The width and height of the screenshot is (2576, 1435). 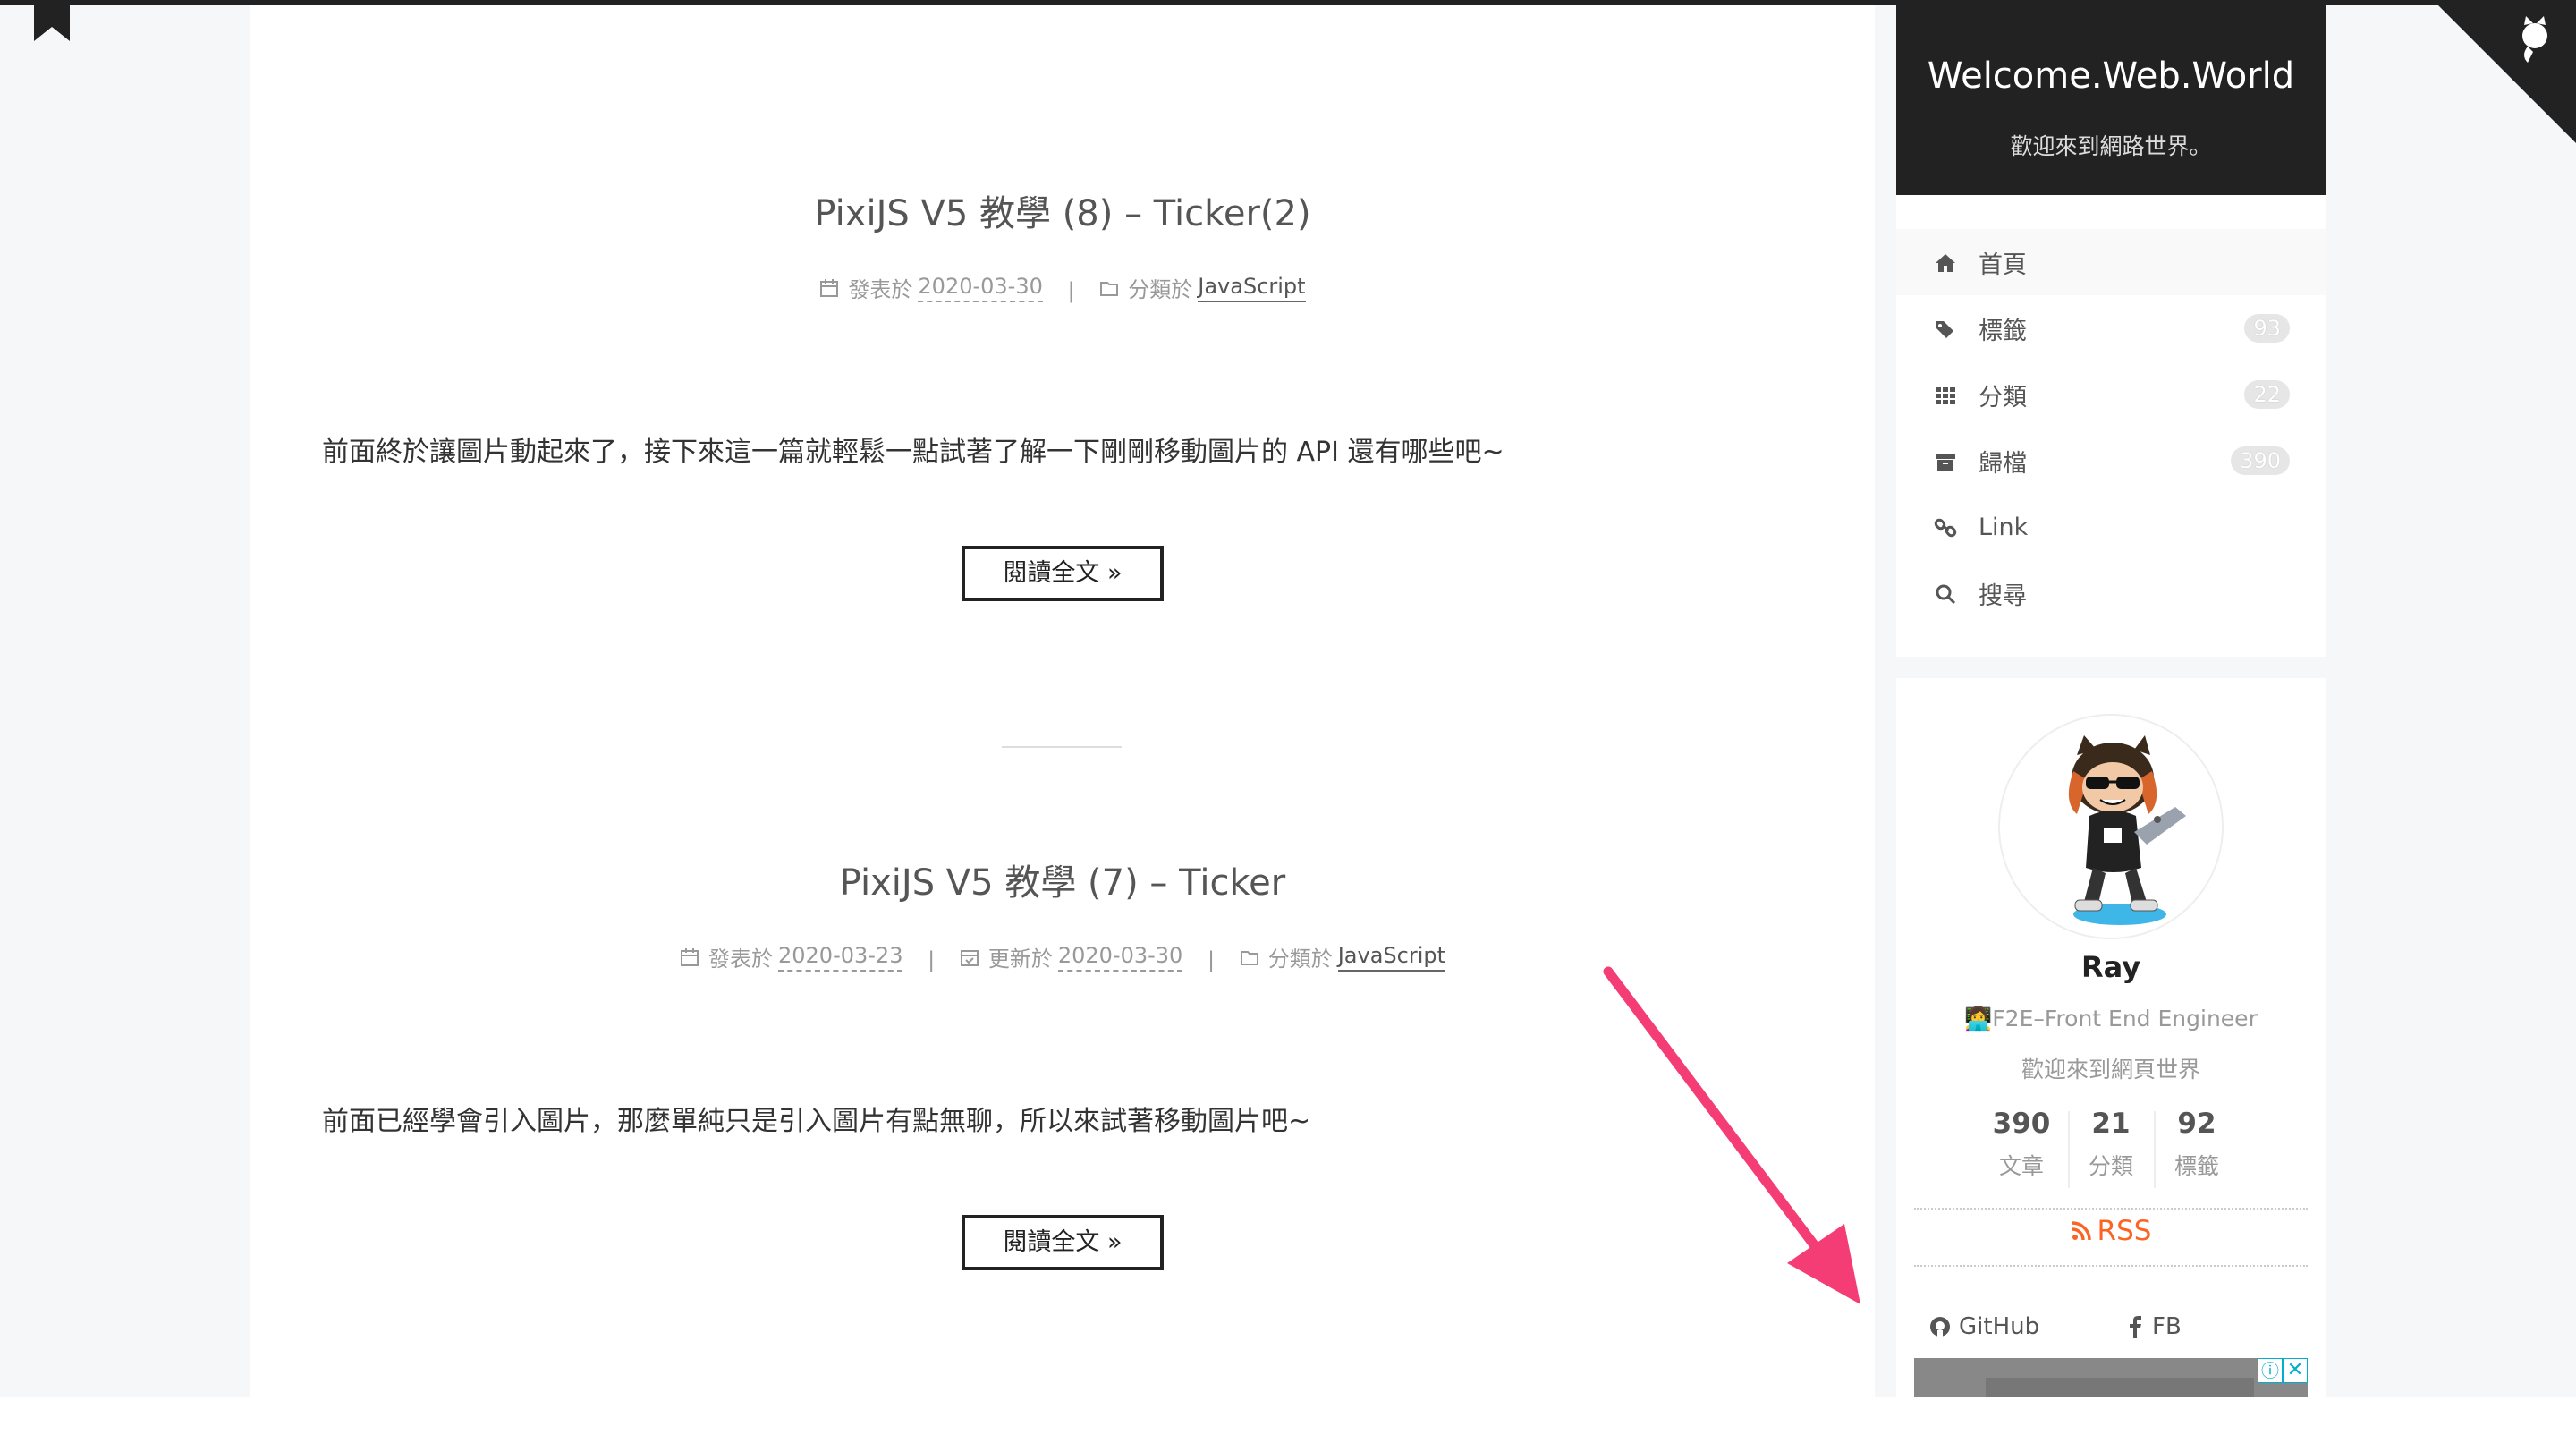 What do you see at coordinates (1062, 879) in the screenshot?
I see `post-title-link: PixiJS V5 教學 (7) – Ticker` at bounding box center [1062, 879].